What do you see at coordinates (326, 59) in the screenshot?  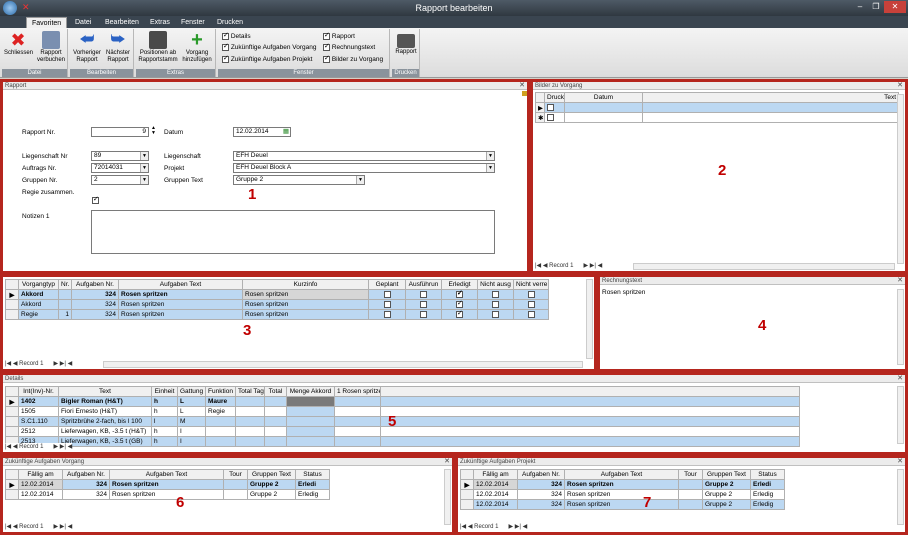 I see `checkbox-bilder` at bounding box center [326, 59].